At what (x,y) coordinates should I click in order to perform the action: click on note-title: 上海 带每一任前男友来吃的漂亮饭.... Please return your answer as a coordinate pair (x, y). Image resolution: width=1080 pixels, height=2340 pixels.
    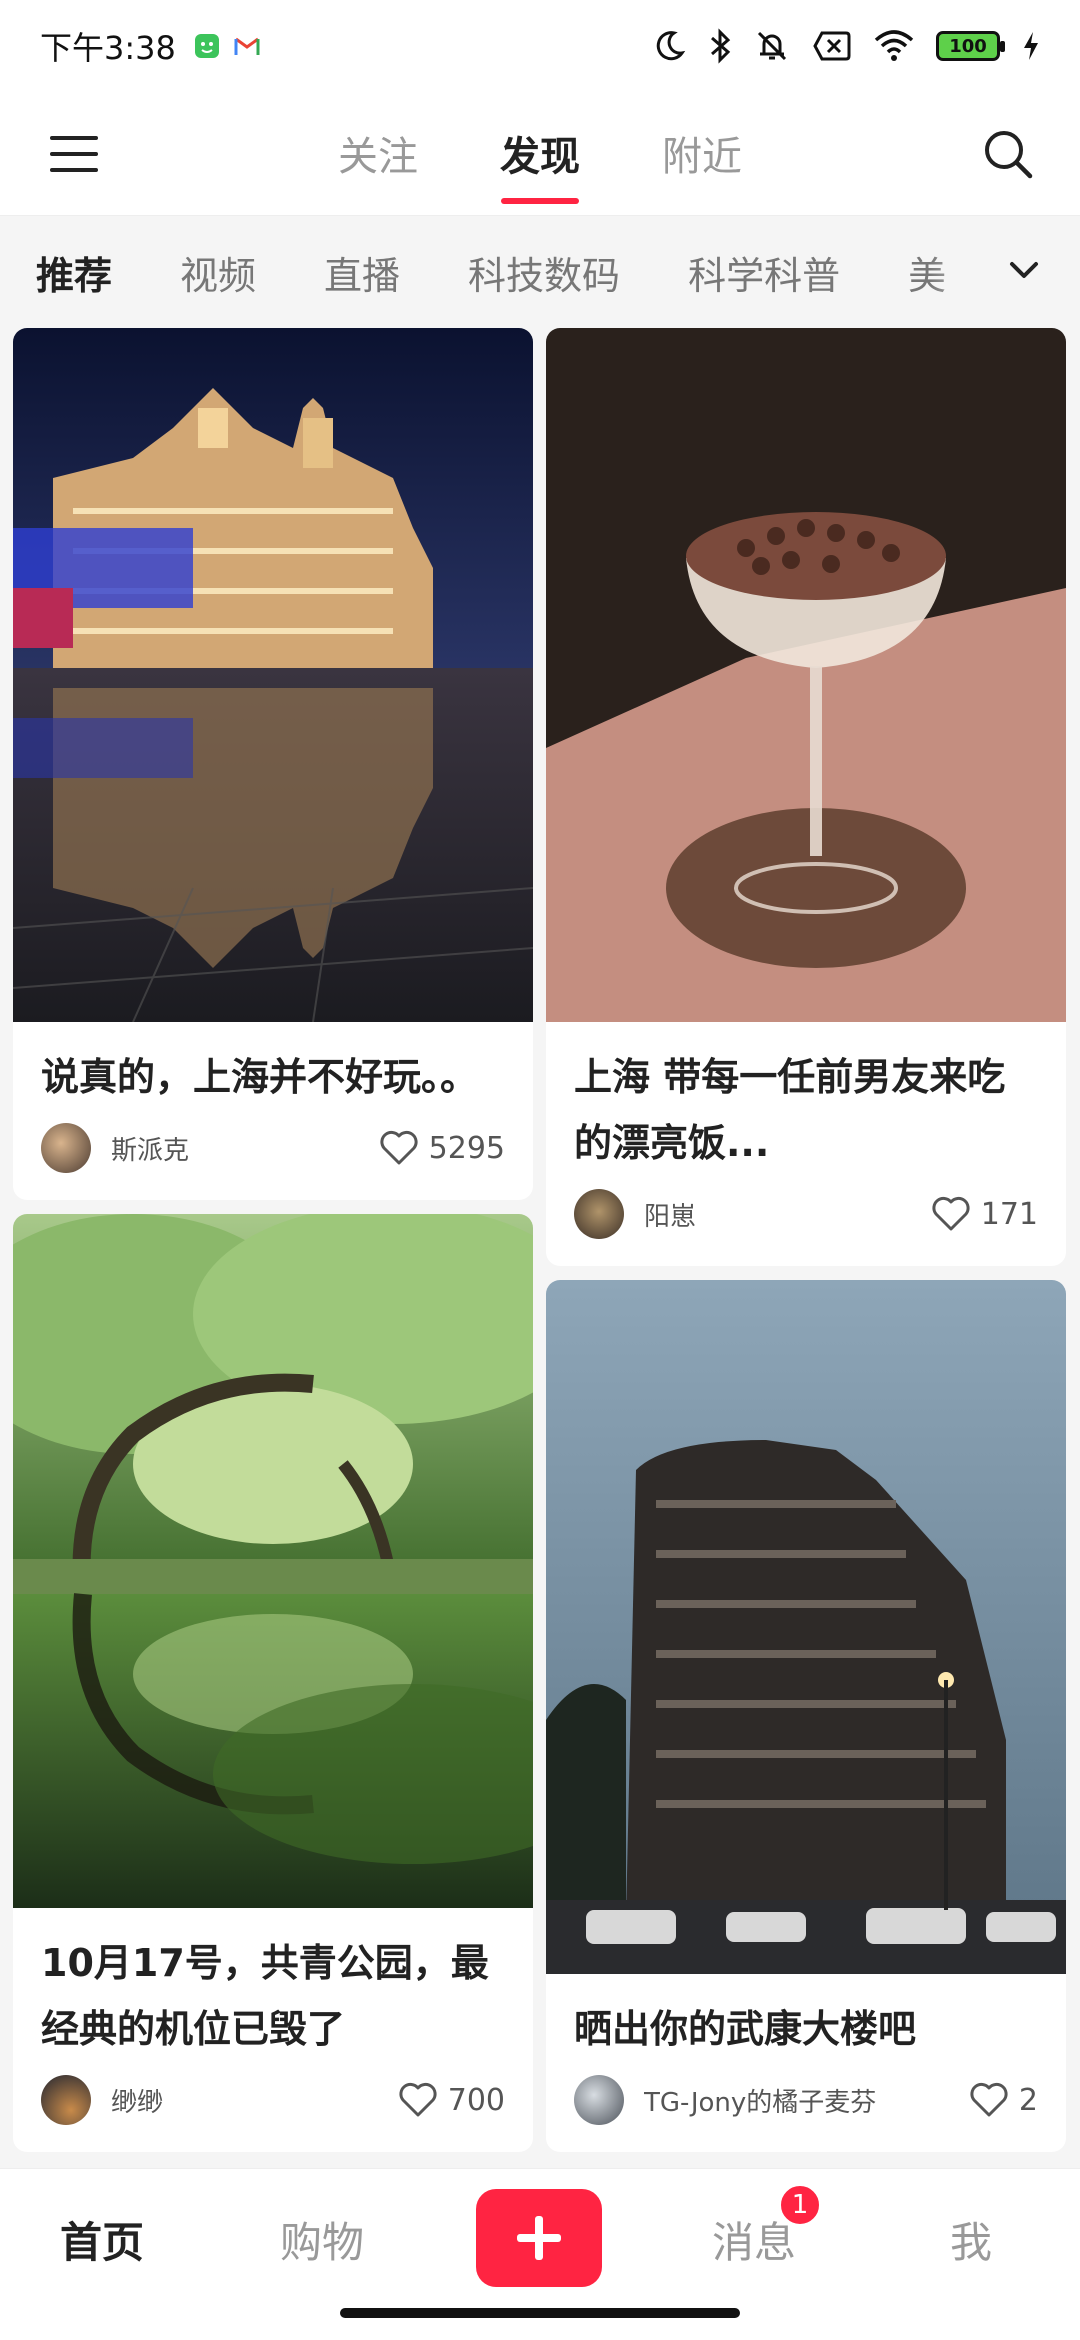
    Looking at the image, I should click on (790, 1110).